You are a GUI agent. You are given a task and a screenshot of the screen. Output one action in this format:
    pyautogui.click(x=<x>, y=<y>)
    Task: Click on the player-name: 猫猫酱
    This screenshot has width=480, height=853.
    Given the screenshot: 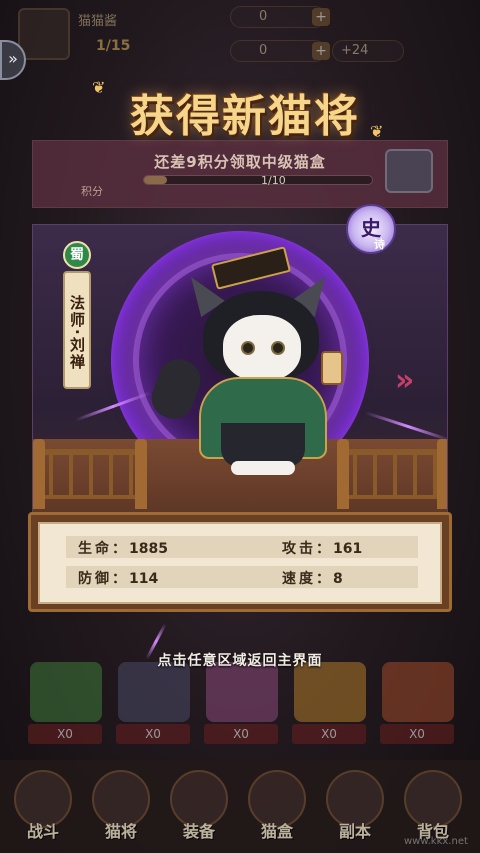 What is the action you would take?
    pyautogui.click(x=98, y=21)
    